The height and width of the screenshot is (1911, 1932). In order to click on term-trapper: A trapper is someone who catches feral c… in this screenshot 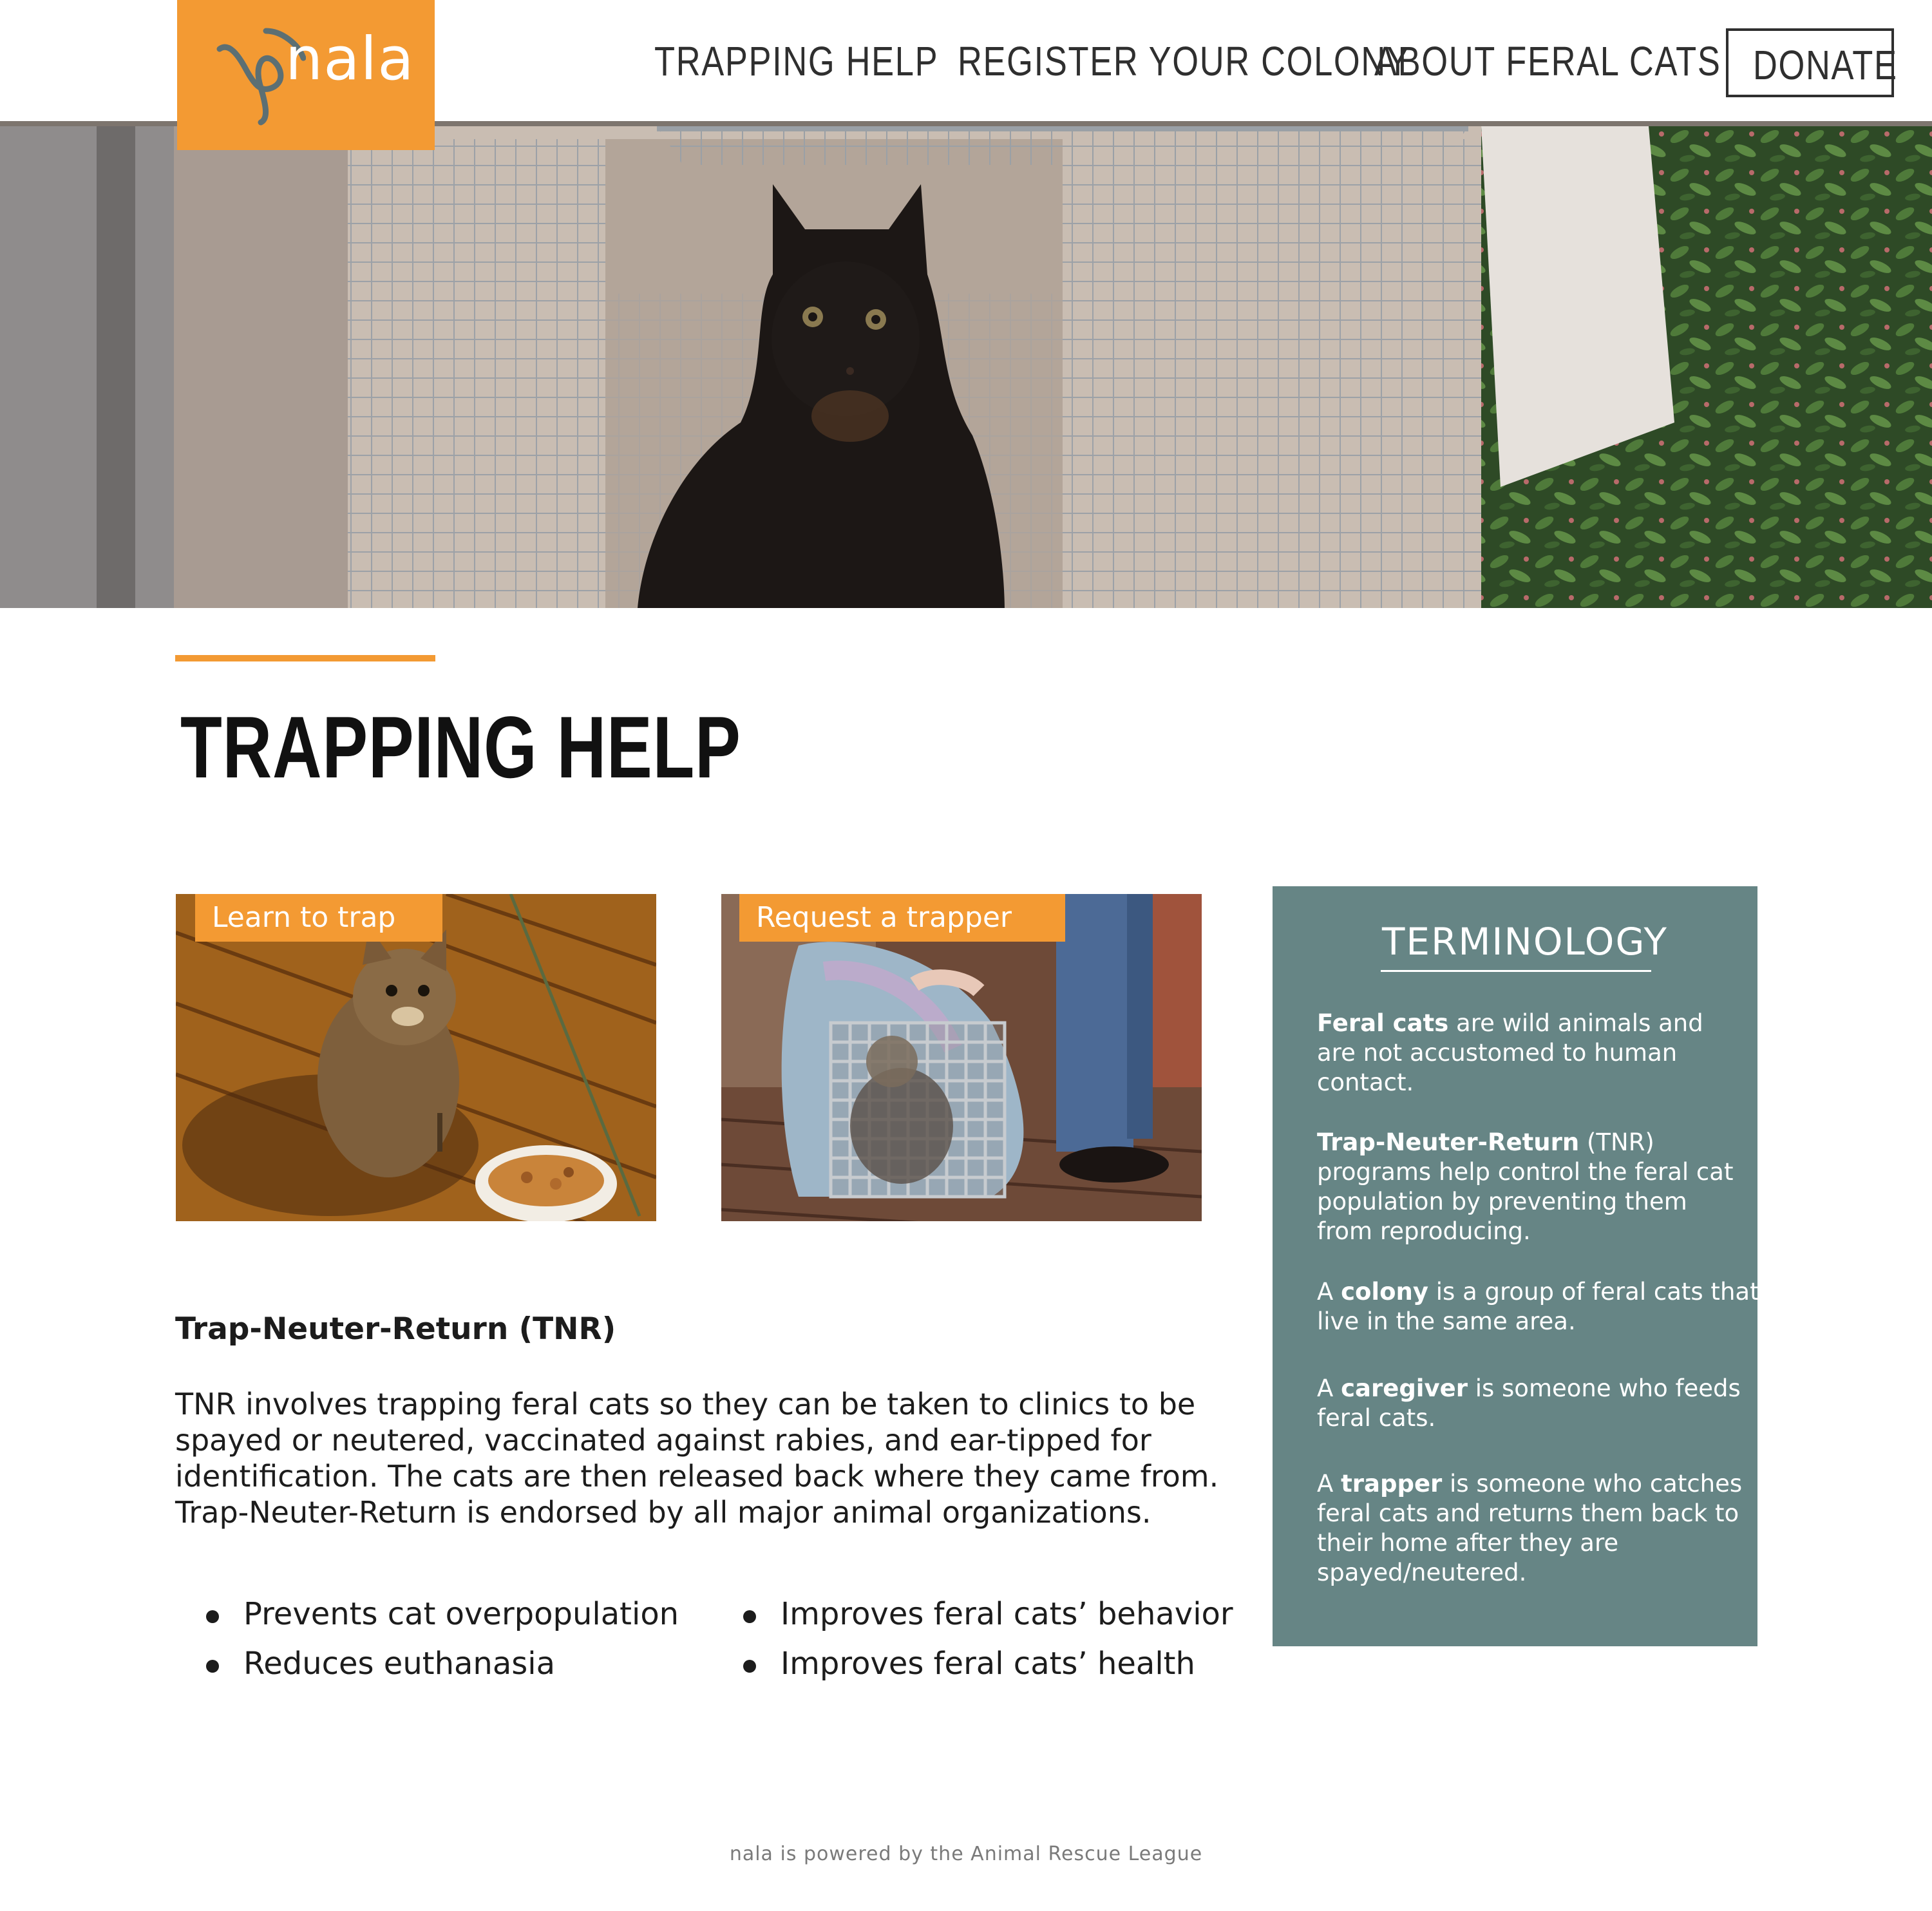, I will do `click(1530, 1528)`.